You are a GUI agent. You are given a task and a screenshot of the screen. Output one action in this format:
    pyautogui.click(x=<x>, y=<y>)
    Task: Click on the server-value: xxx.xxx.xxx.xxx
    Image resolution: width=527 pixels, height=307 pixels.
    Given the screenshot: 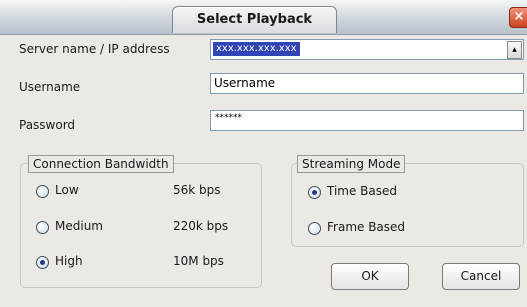 What is the action you would take?
    pyautogui.click(x=256, y=49)
    